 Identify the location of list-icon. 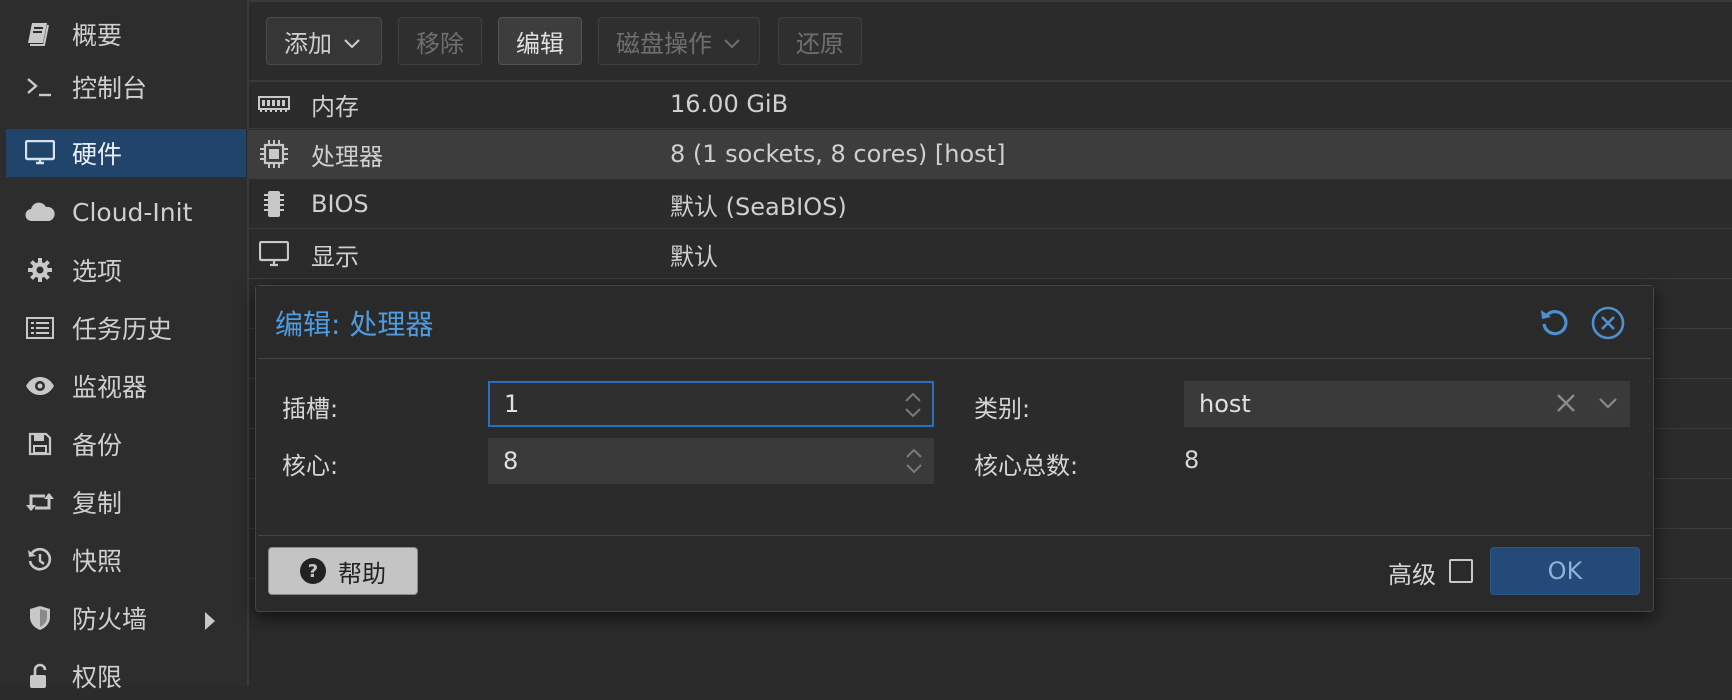
(40, 328).